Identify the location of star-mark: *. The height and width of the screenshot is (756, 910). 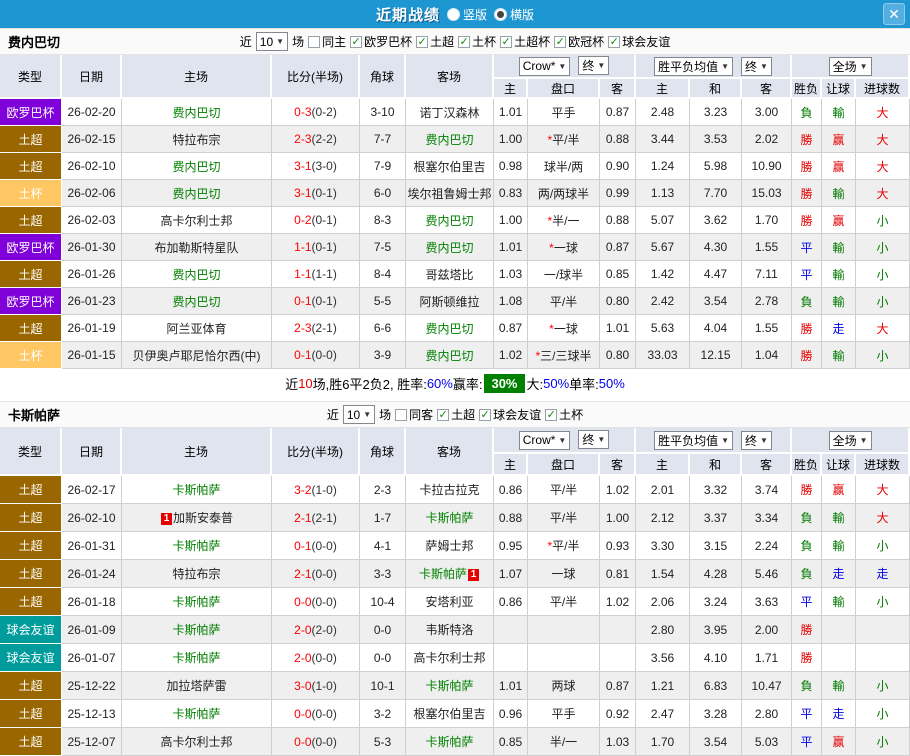
(550, 546).